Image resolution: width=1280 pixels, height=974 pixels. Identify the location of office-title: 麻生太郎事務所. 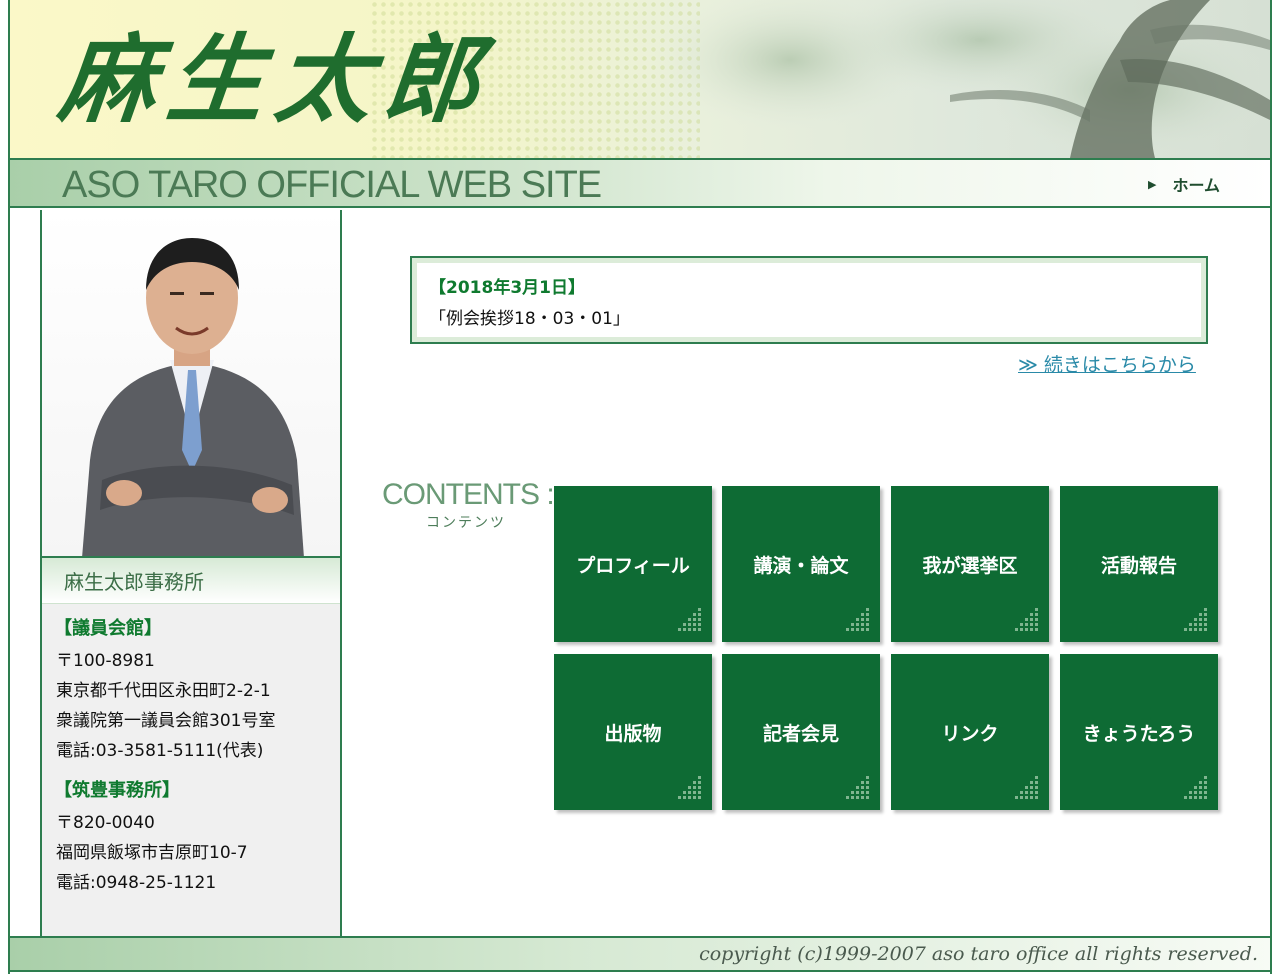
(191, 581).